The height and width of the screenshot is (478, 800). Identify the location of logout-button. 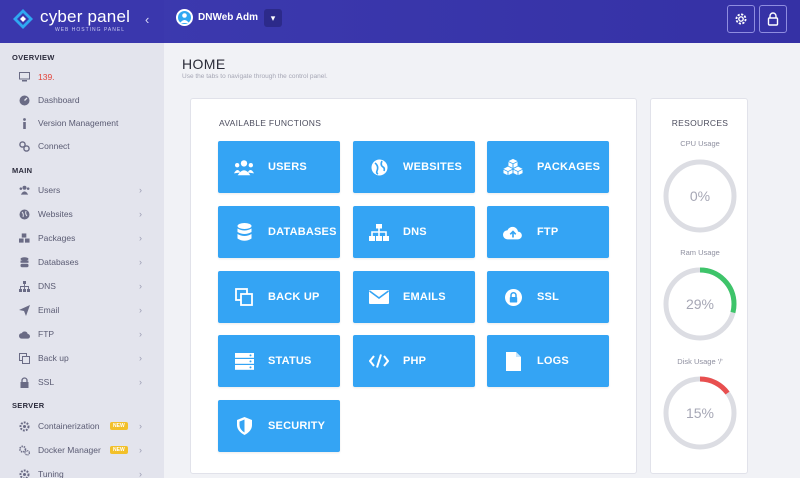
(773, 19).